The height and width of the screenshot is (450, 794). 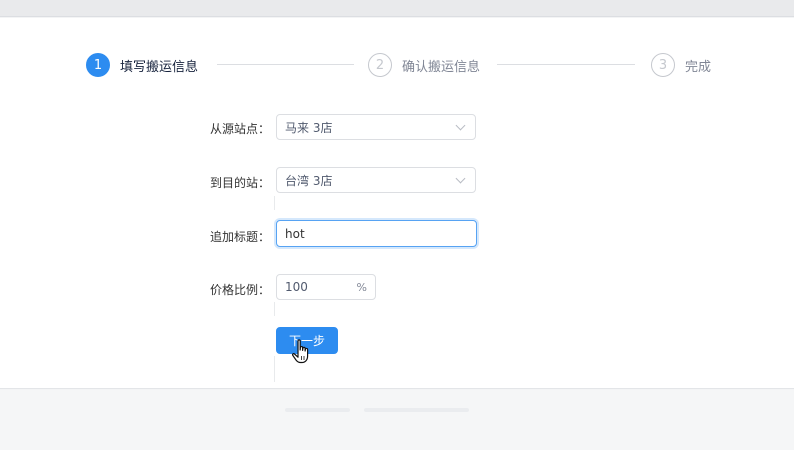 What do you see at coordinates (309, 127) in the screenshot?
I see `source-site-value: 马来 3店` at bounding box center [309, 127].